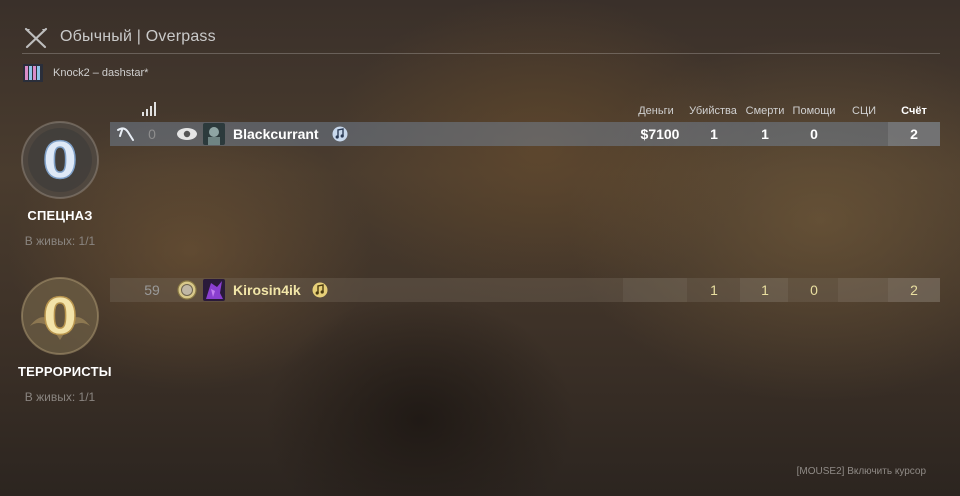  What do you see at coordinates (863, 290) in the screenshot?
I see `mvp-cell` at bounding box center [863, 290].